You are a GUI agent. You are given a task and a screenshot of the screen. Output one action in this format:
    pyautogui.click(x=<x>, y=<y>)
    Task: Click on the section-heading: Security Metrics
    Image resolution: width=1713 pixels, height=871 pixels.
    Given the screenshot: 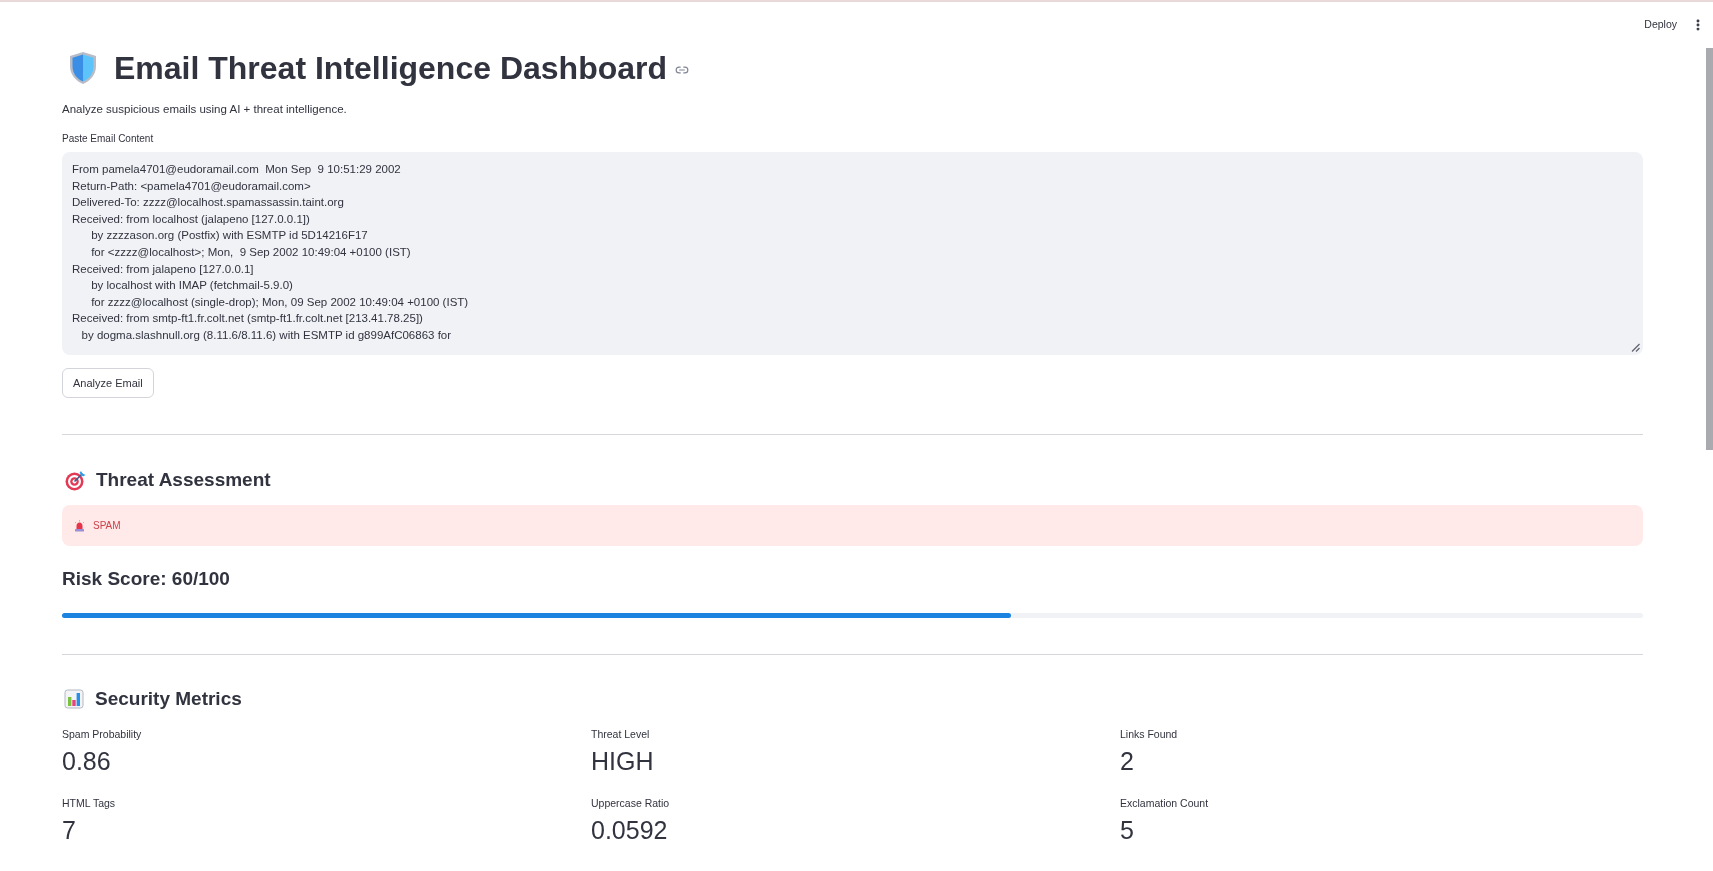 What is the action you would take?
    pyautogui.click(x=168, y=699)
    